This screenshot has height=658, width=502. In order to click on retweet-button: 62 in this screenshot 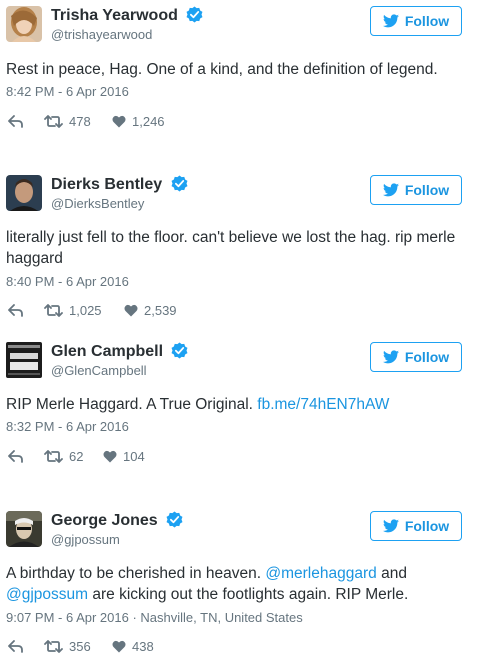, I will do `click(63, 456)`.